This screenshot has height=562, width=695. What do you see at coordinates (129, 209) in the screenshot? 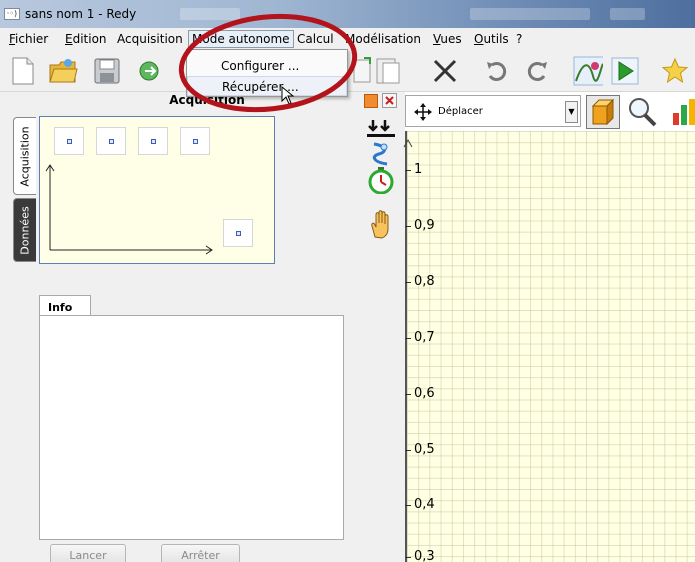
I see `axes-icon` at bounding box center [129, 209].